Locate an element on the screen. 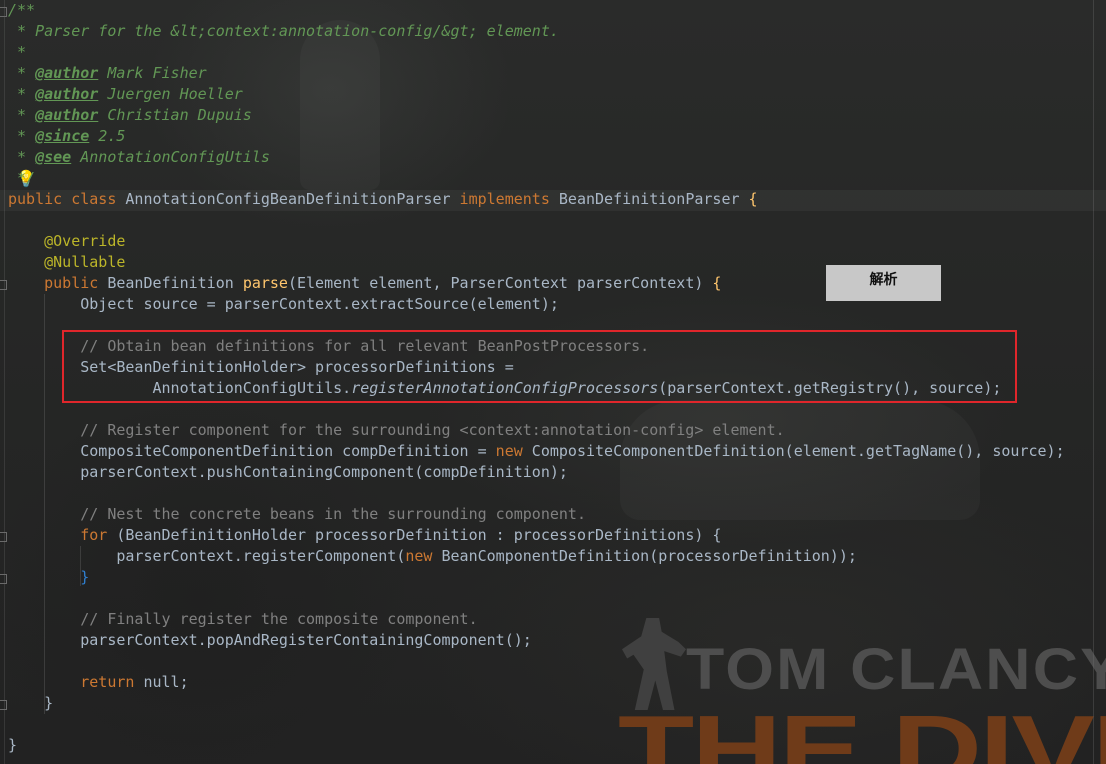  code-line: * @see AnnotationConfigUtils is located at coordinates (139, 157).